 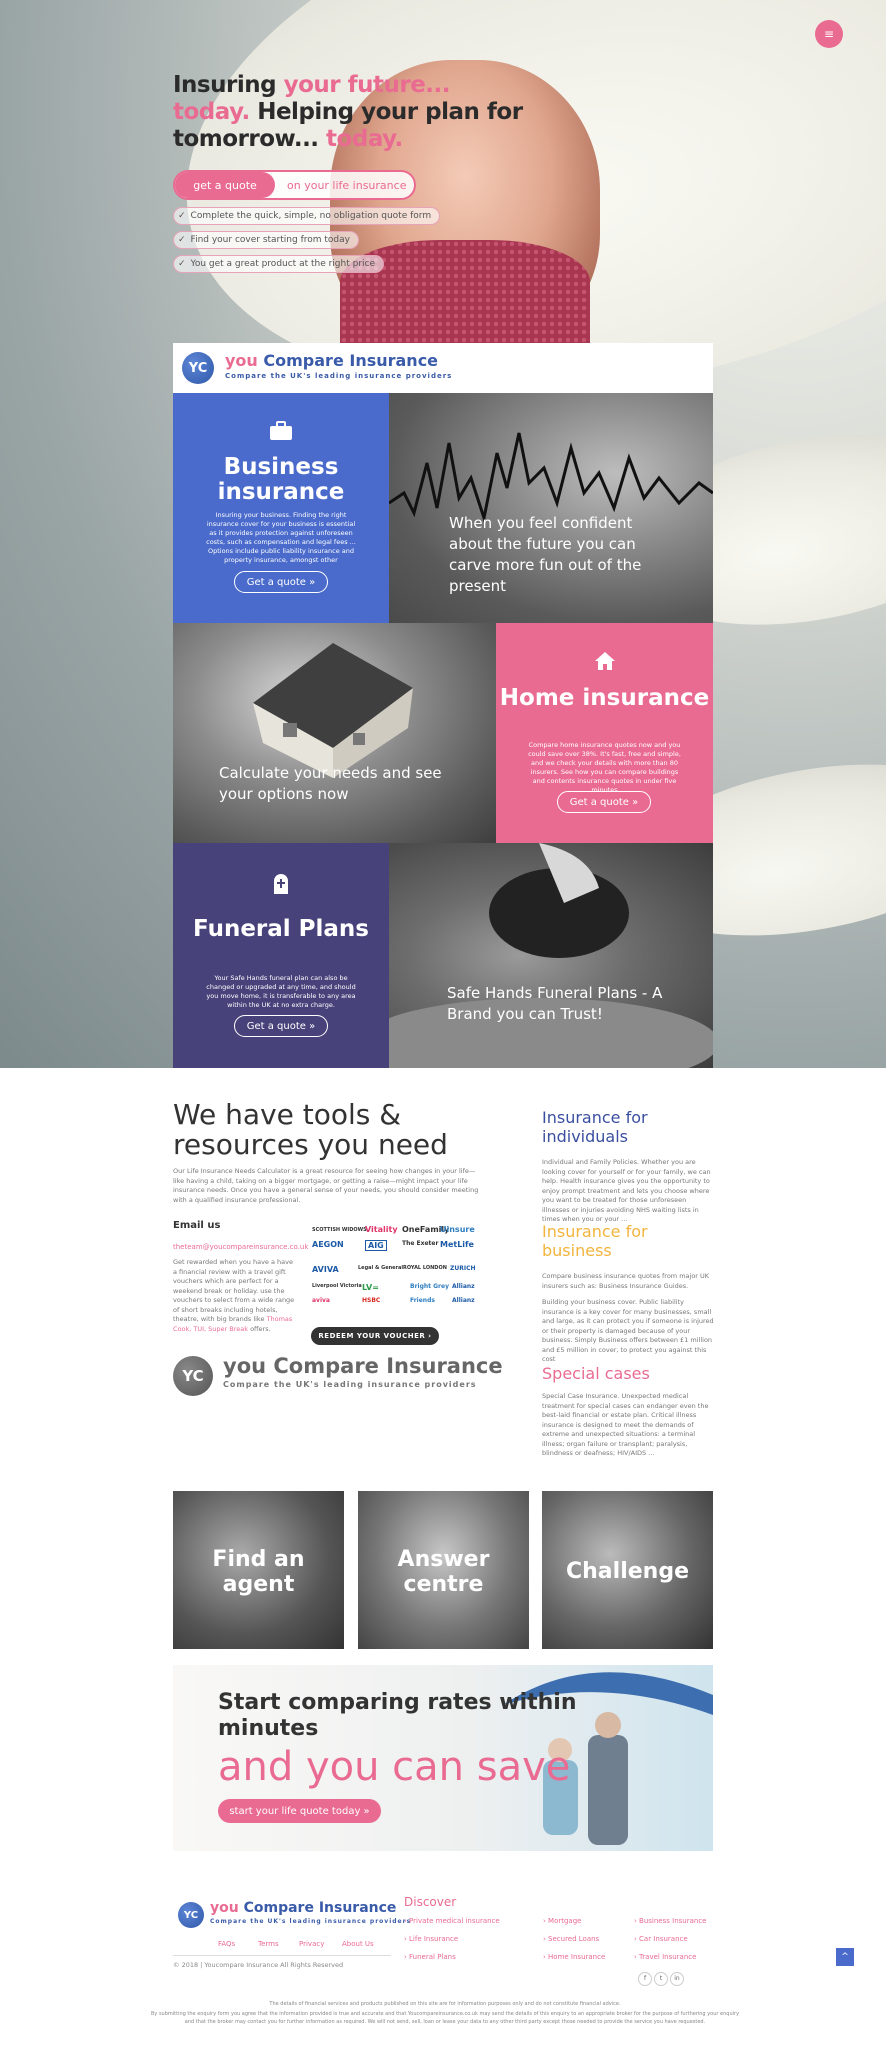 I want to click on brand-logo: Vitality, so click(x=381, y=1229).